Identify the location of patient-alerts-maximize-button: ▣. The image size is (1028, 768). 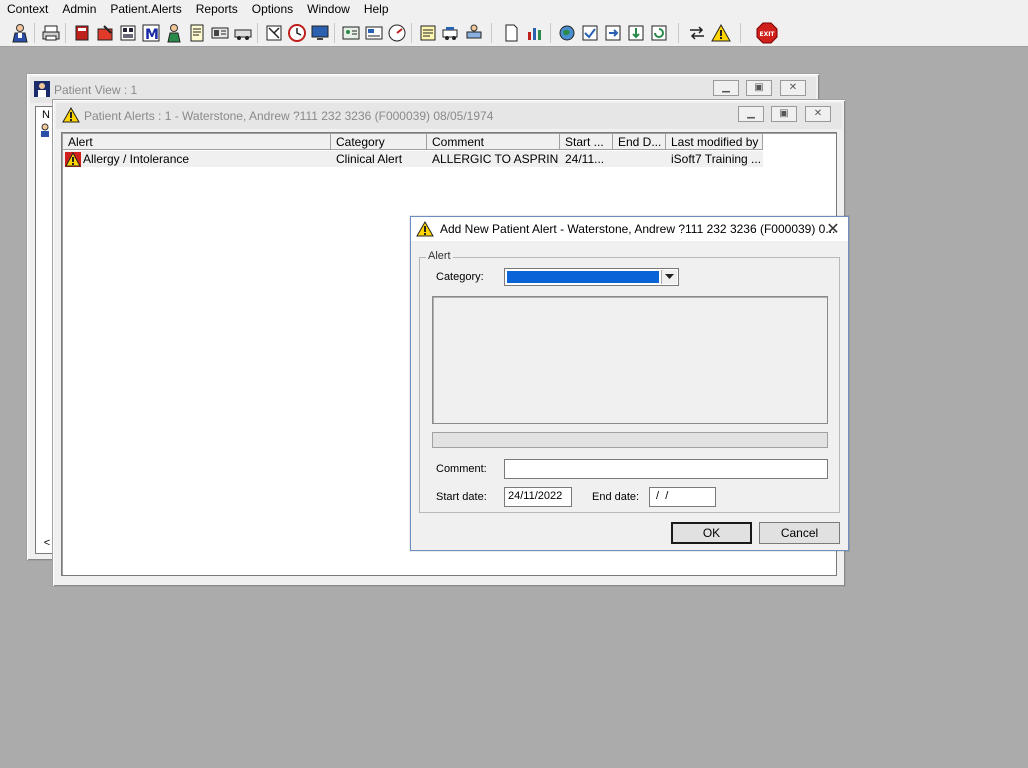
(784, 114).